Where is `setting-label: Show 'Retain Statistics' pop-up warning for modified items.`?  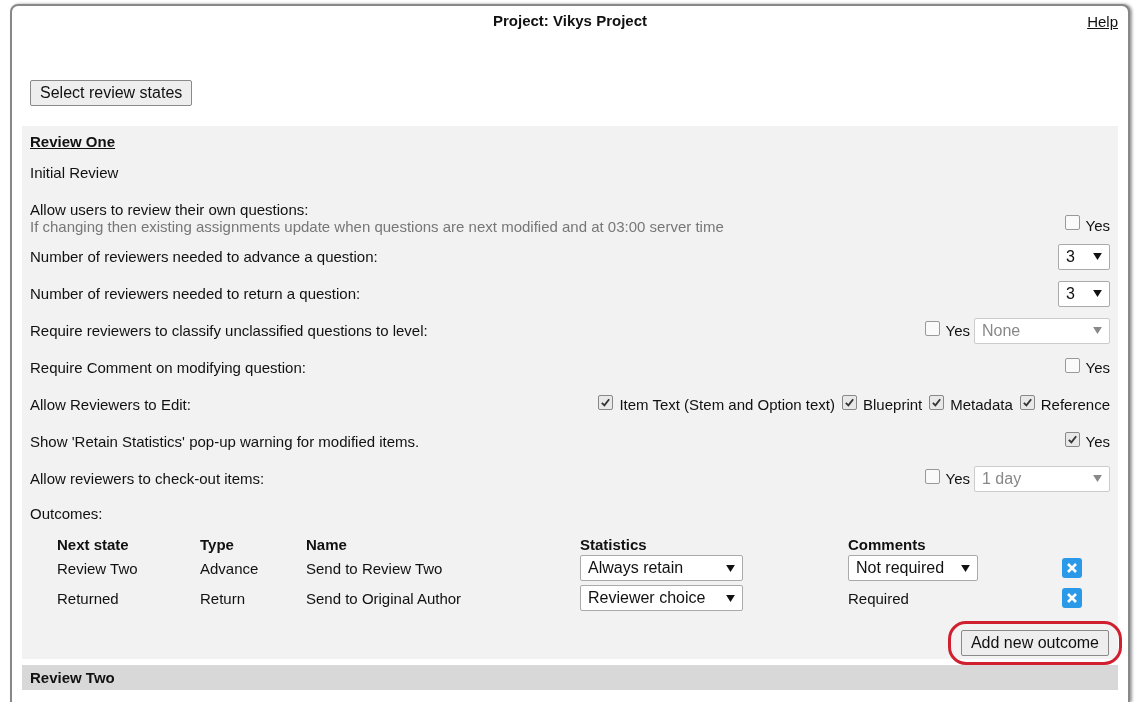
setting-label: Show 'Retain Statistics' pop-up warning for modified items. is located at coordinates (225, 441).